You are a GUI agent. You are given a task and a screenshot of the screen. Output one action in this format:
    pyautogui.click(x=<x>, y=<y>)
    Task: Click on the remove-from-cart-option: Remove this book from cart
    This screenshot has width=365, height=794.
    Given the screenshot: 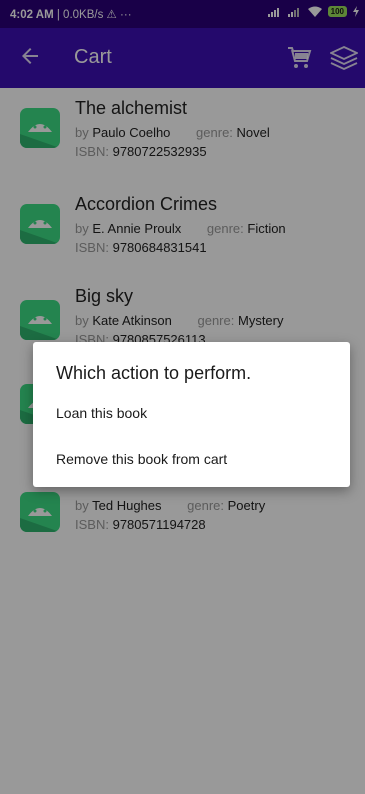 What is the action you would take?
    pyautogui.click(x=196, y=462)
    